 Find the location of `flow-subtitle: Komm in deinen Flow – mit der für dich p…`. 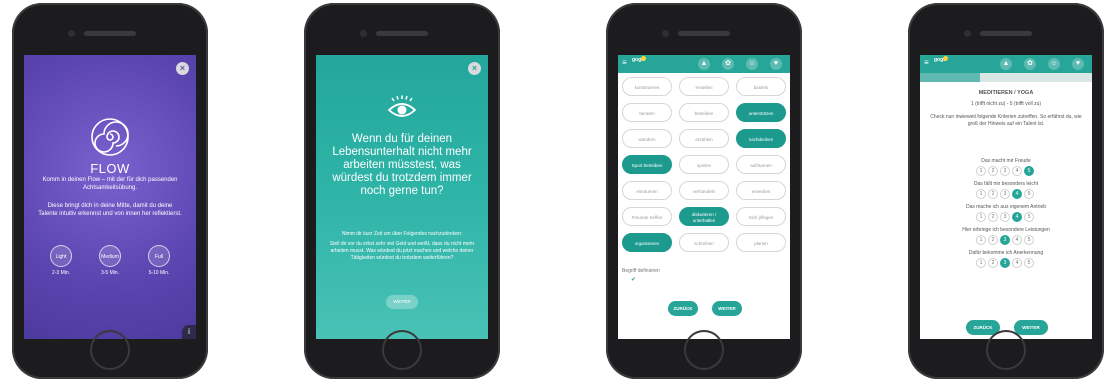

flow-subtitle: Komm in deinen Flow – mit der für dich p… is located at coordinates (110, 184).